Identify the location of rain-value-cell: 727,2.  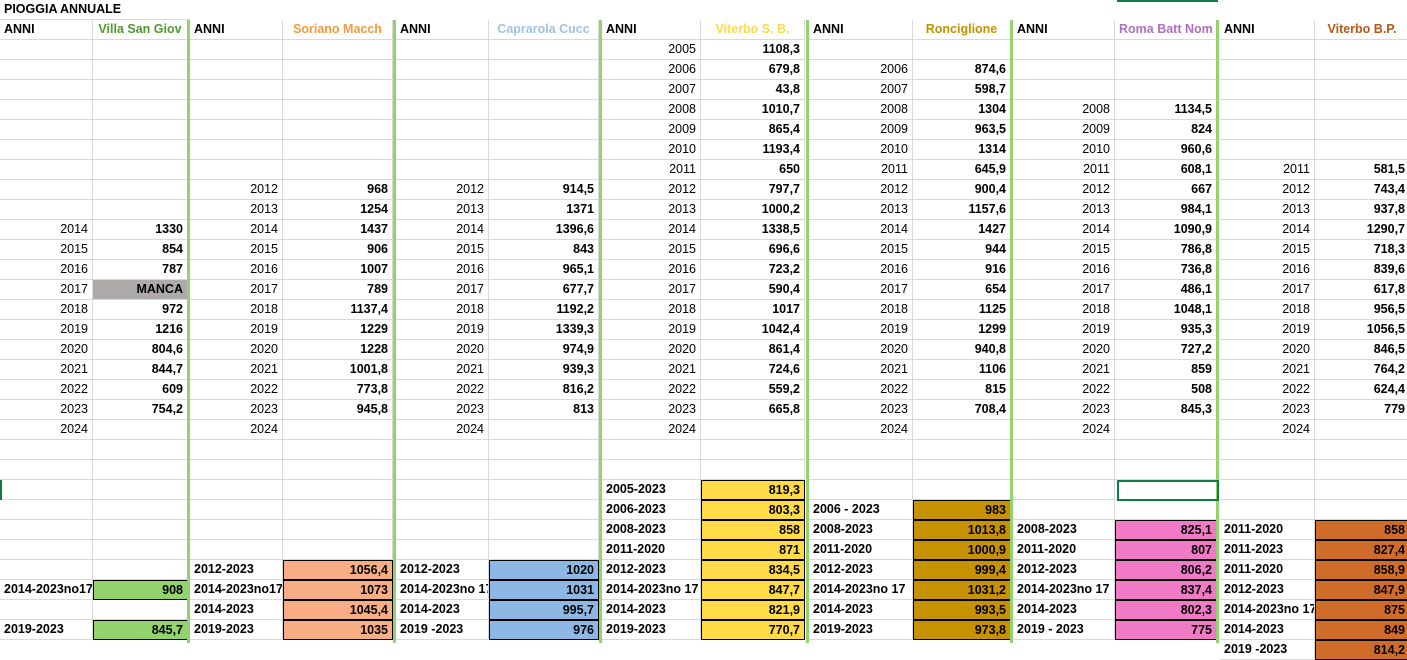
(1166, 350).